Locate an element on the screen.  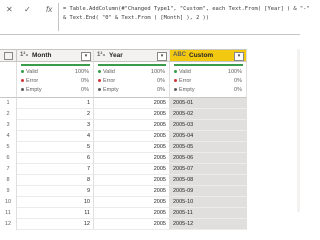
table-row: 2 2 2005 2005-02 is located at coordinates (150, 114).